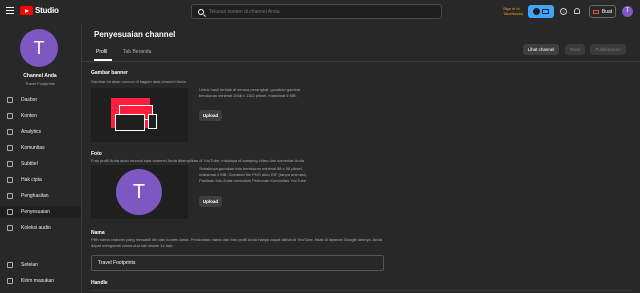 Image resolution: width=640 pixels, height=293 pixels. I want to click on channel-subtitle: Travel Footprints, so click(40, 83).